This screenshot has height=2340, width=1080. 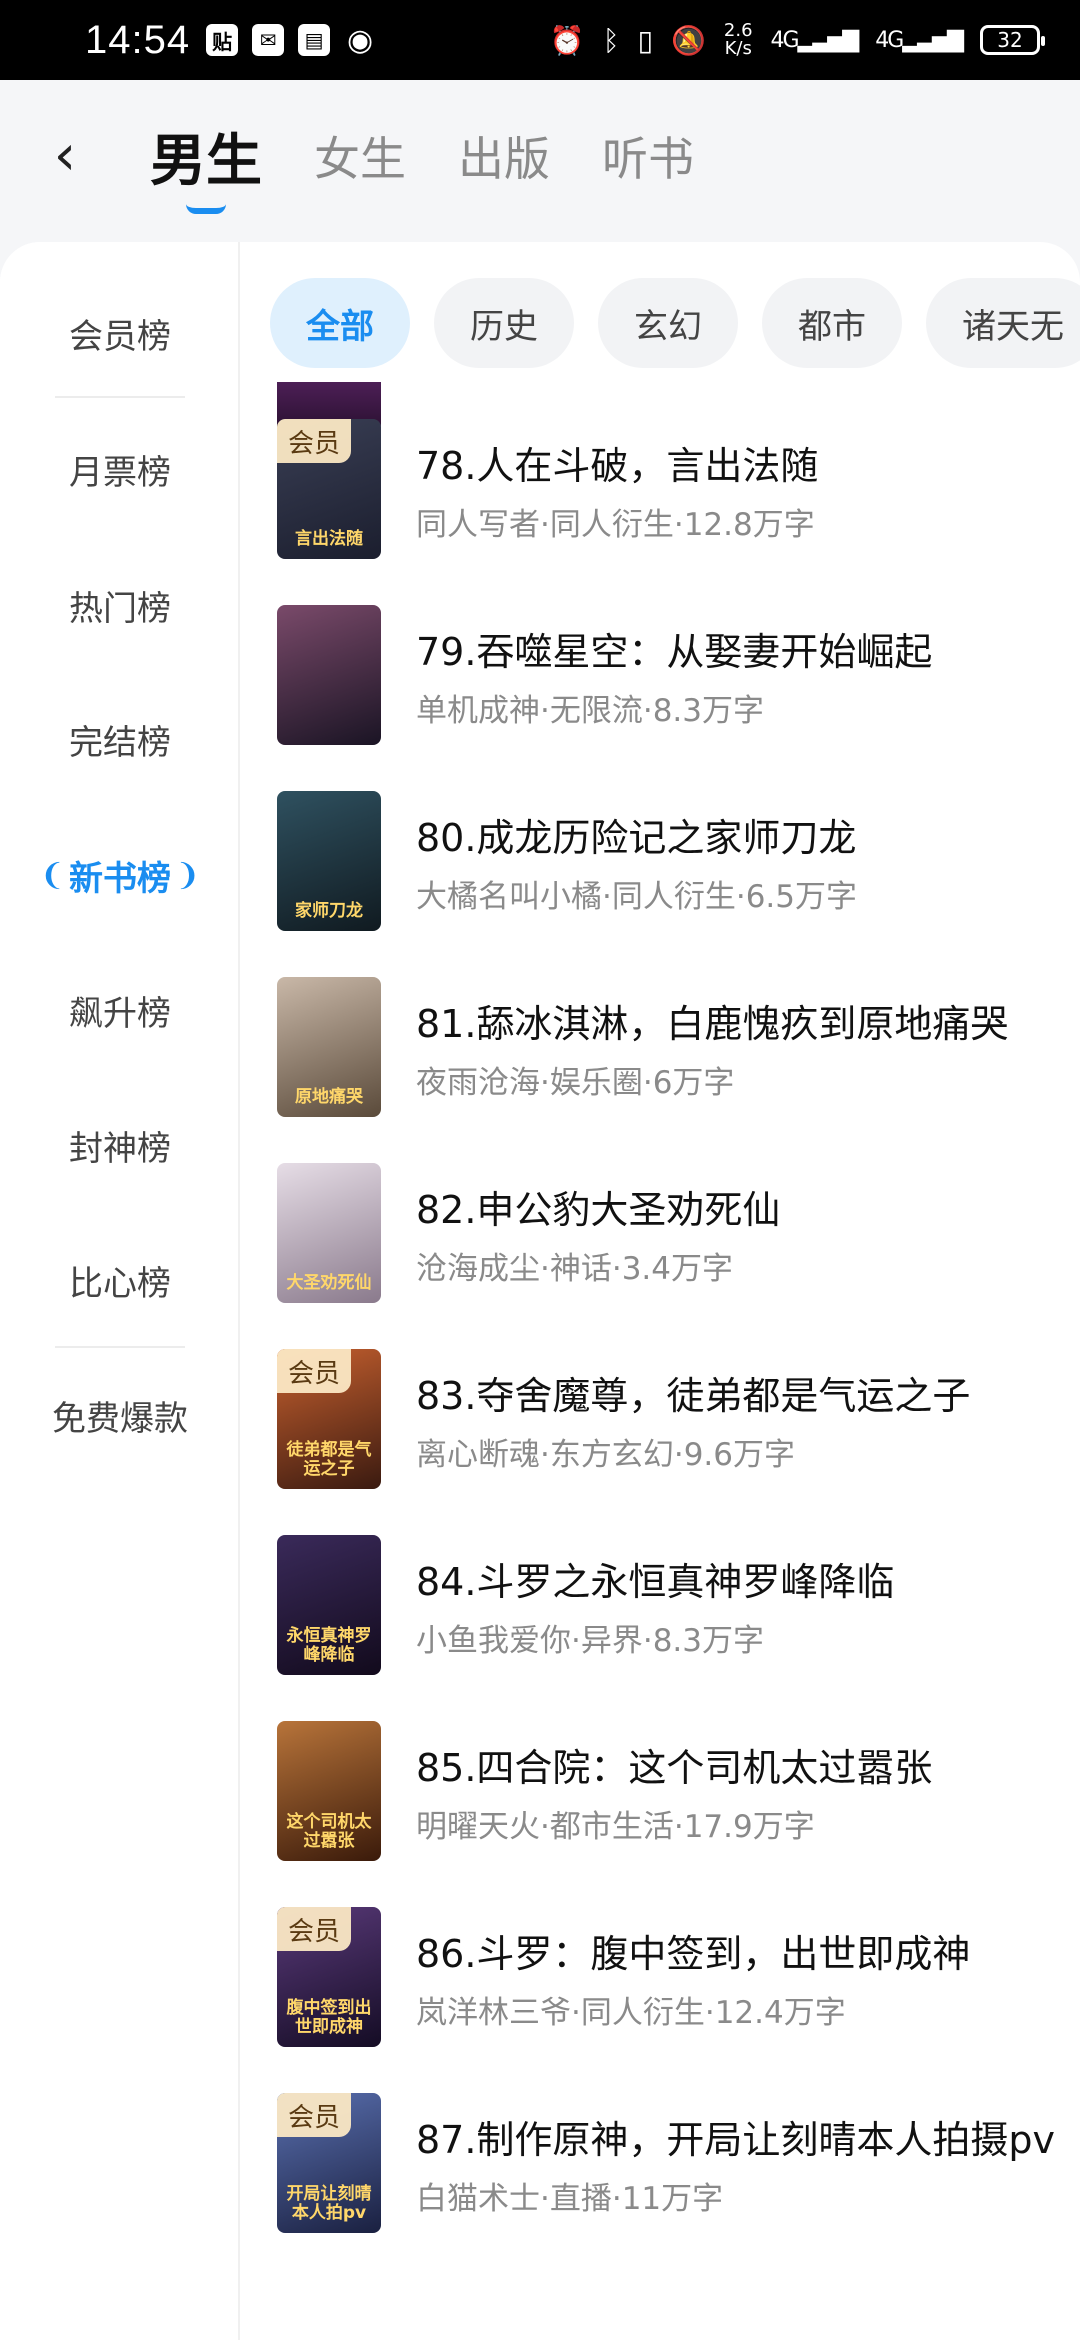 What do you see at coordinates (120, 739) in the screenshot?
I see `sidebar-item-completed: 完结榜` at bounding box center [120, 739].